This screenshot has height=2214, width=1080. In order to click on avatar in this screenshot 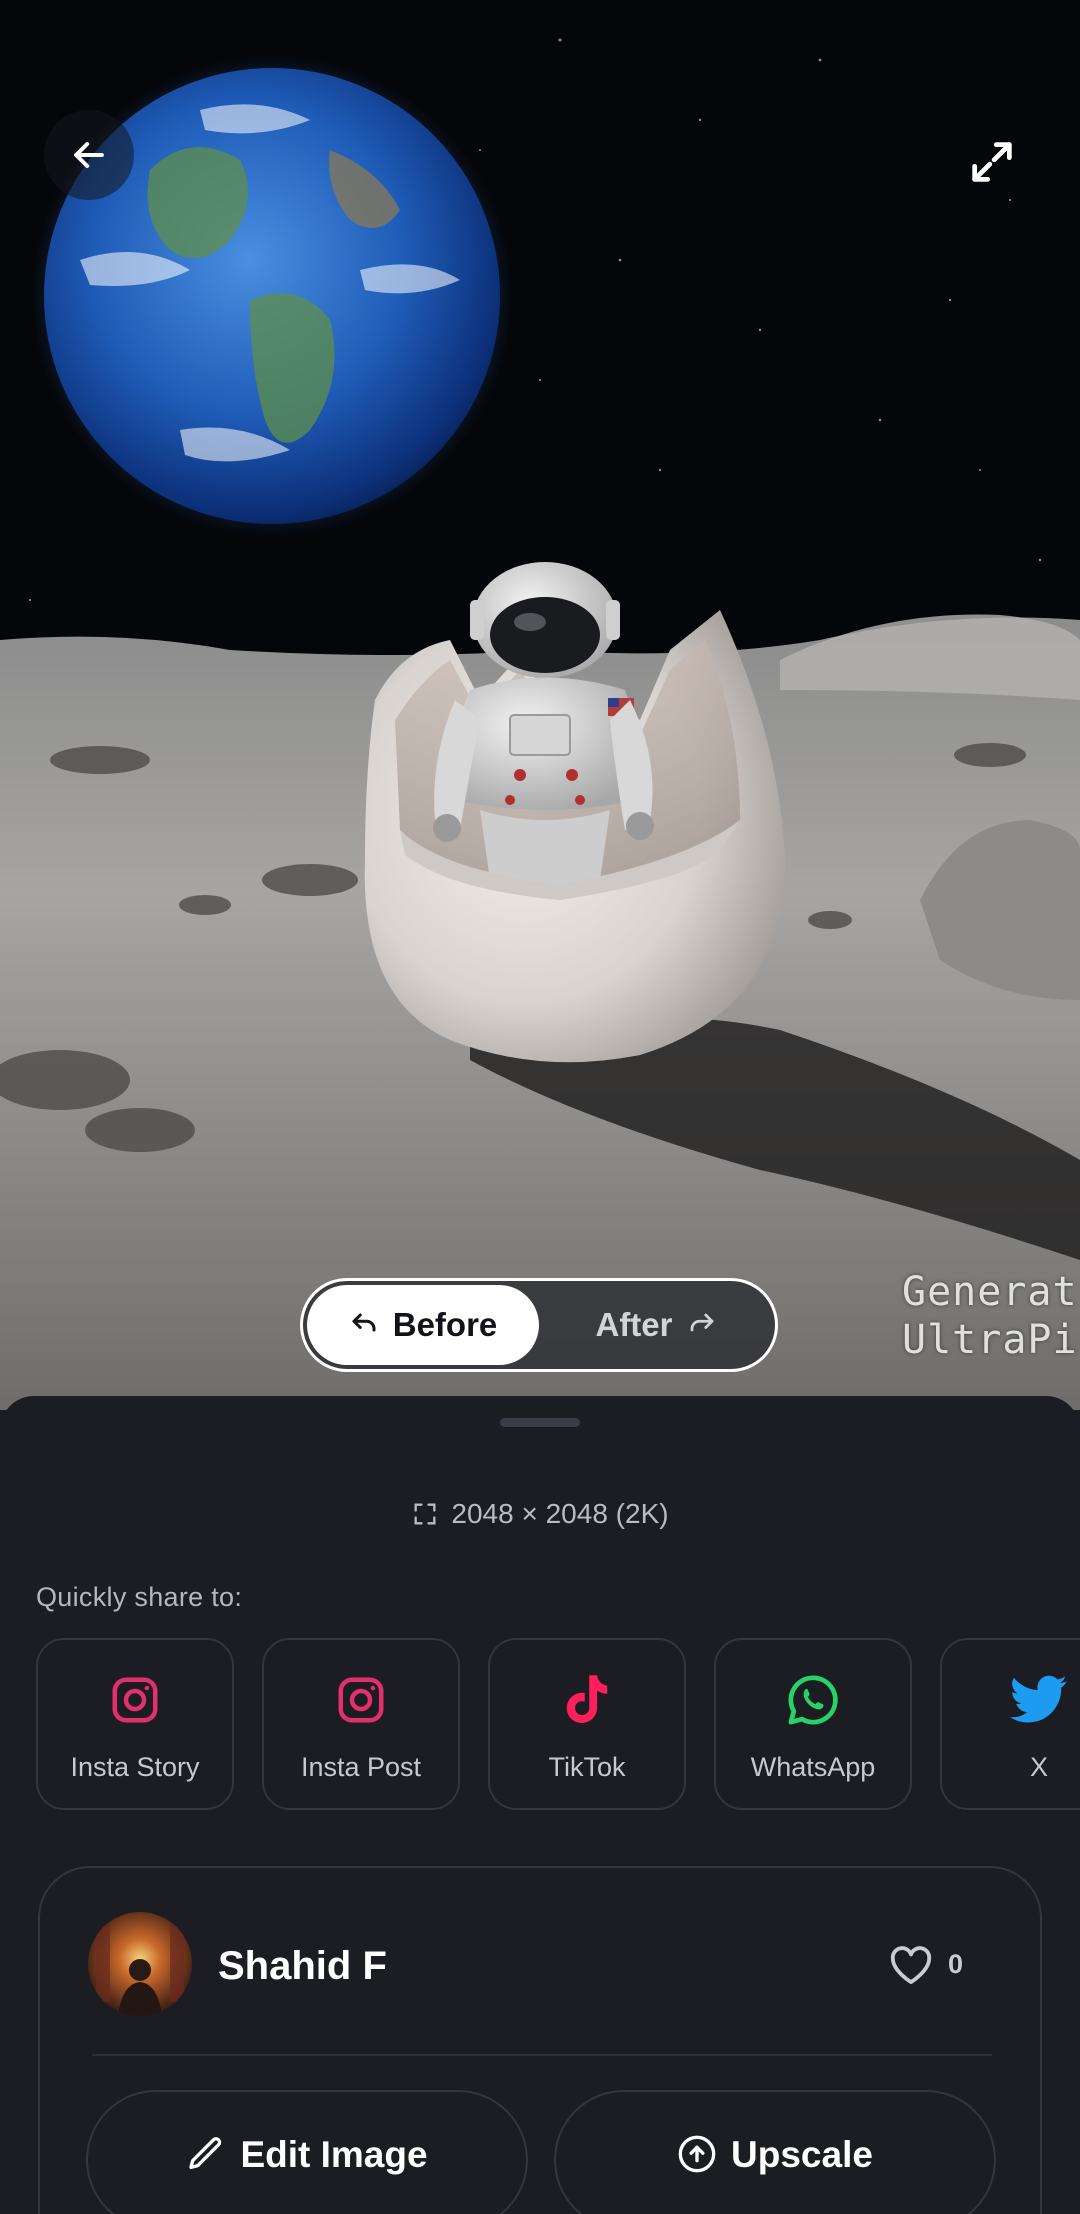, I will do `click(140, 1964)`.